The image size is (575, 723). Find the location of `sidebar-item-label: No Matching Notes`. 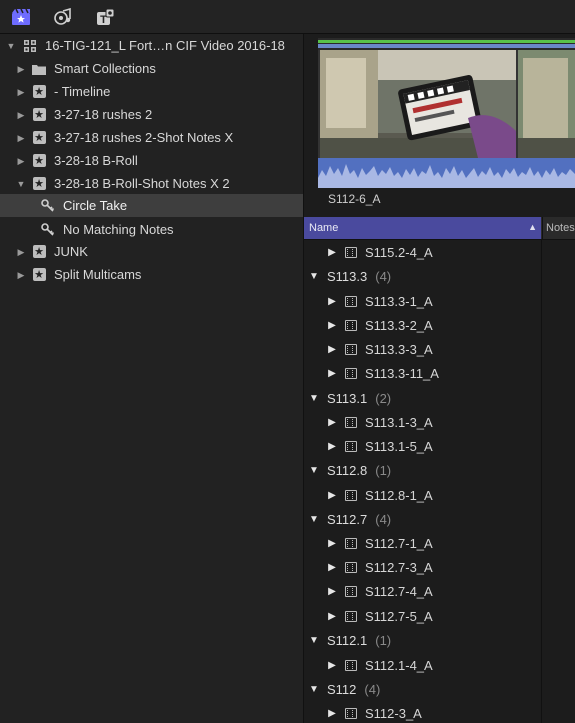

sidebar-item-label: No Matching Notes is located at coordinates (118, 229).